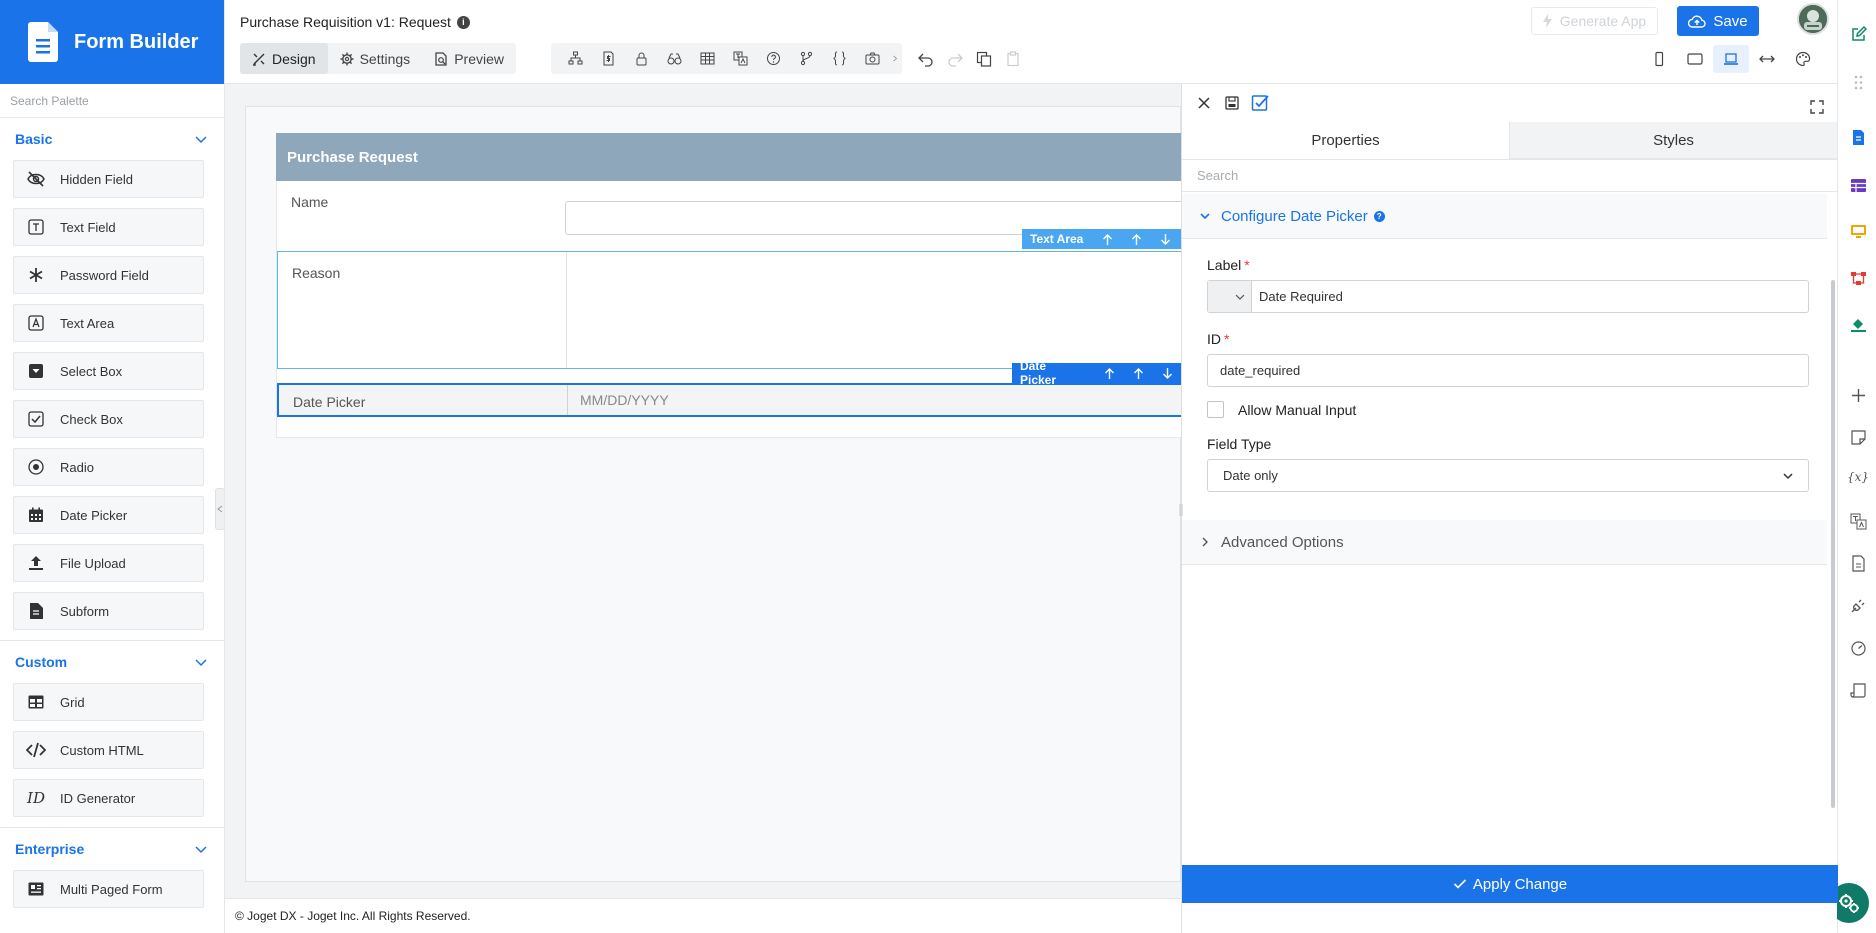  Describe the element at coordinates (112, 139) in the screenshot. I see `palette-group-basic: Basic` at that location.